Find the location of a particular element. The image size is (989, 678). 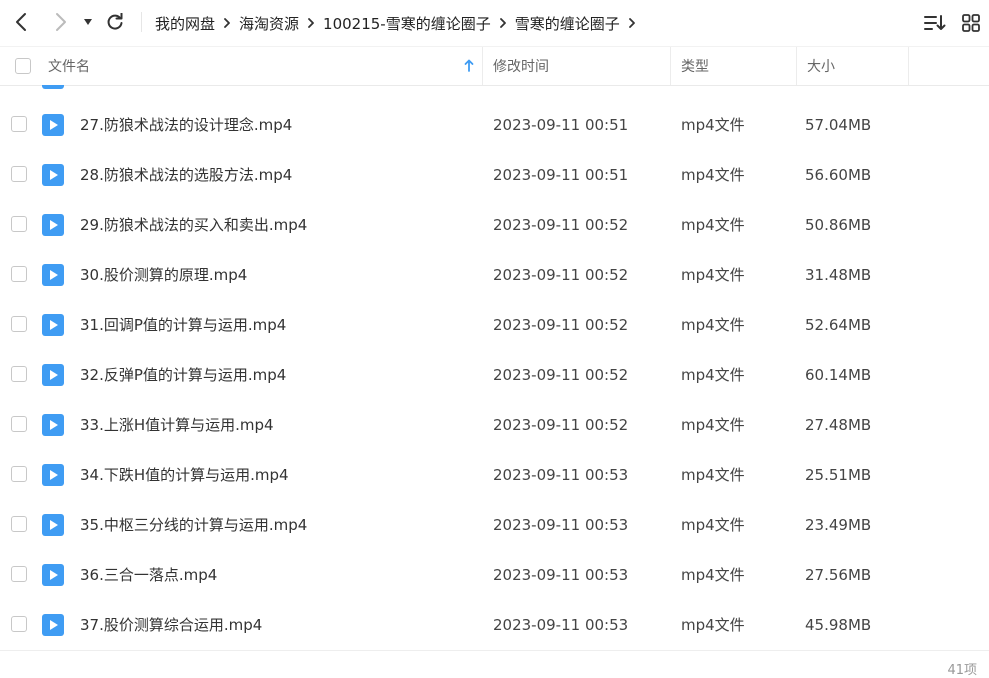

file-name: 32.反弹P值的计算与运用.mp4 is located at coordinates (183, 375).